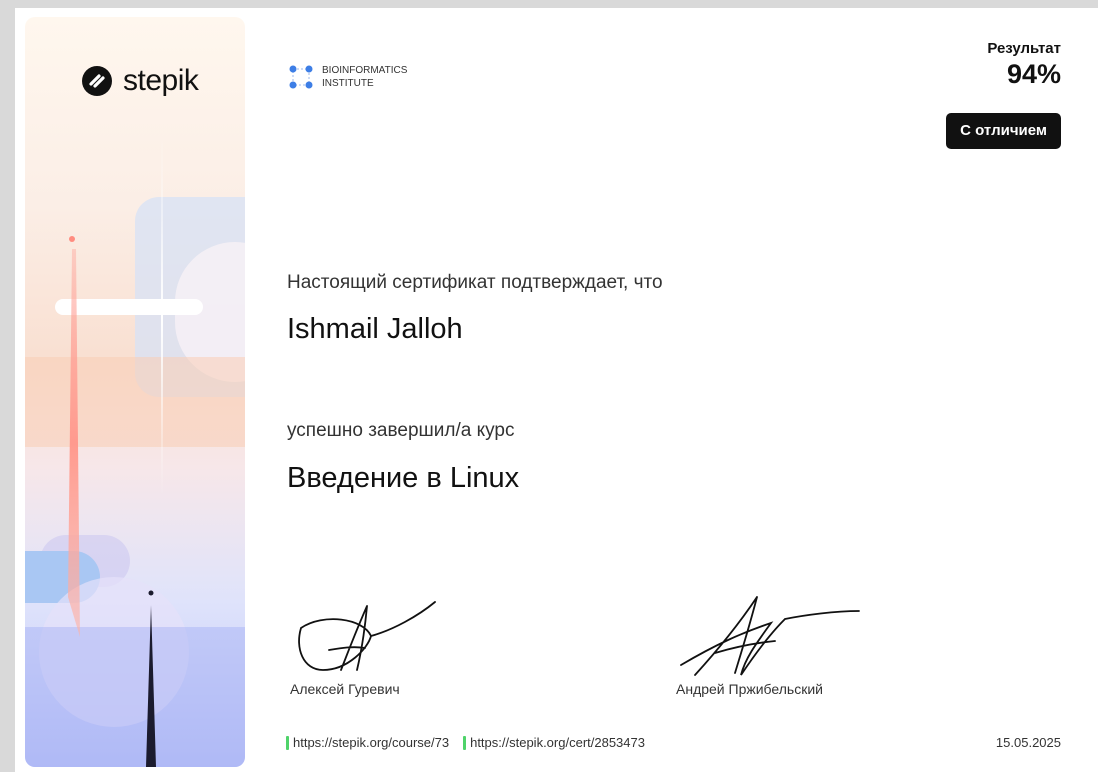  I want to click on course-link: https://stepik.org/course/73, so click(367, 742).